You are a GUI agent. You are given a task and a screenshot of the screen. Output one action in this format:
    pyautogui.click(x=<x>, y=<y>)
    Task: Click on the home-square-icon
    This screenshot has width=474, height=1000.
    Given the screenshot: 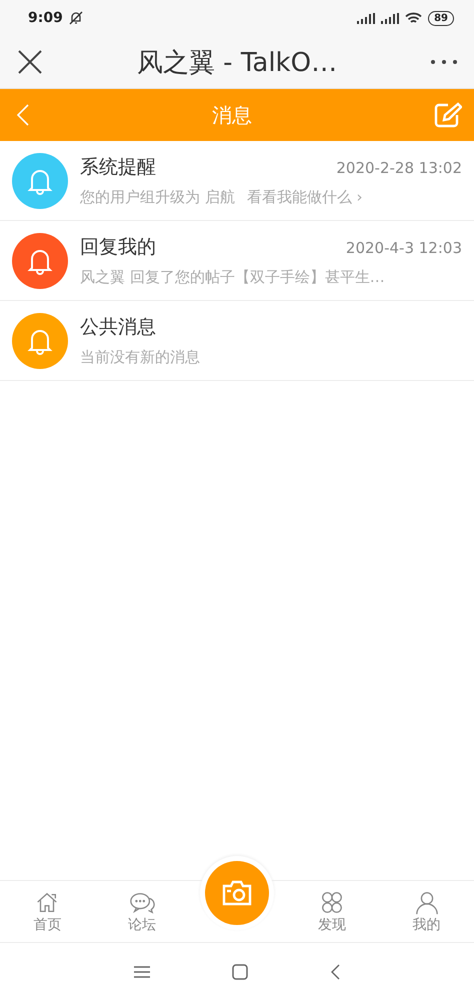 What is the action you would take?
    pyautogui.click(x=240, y=972)
    